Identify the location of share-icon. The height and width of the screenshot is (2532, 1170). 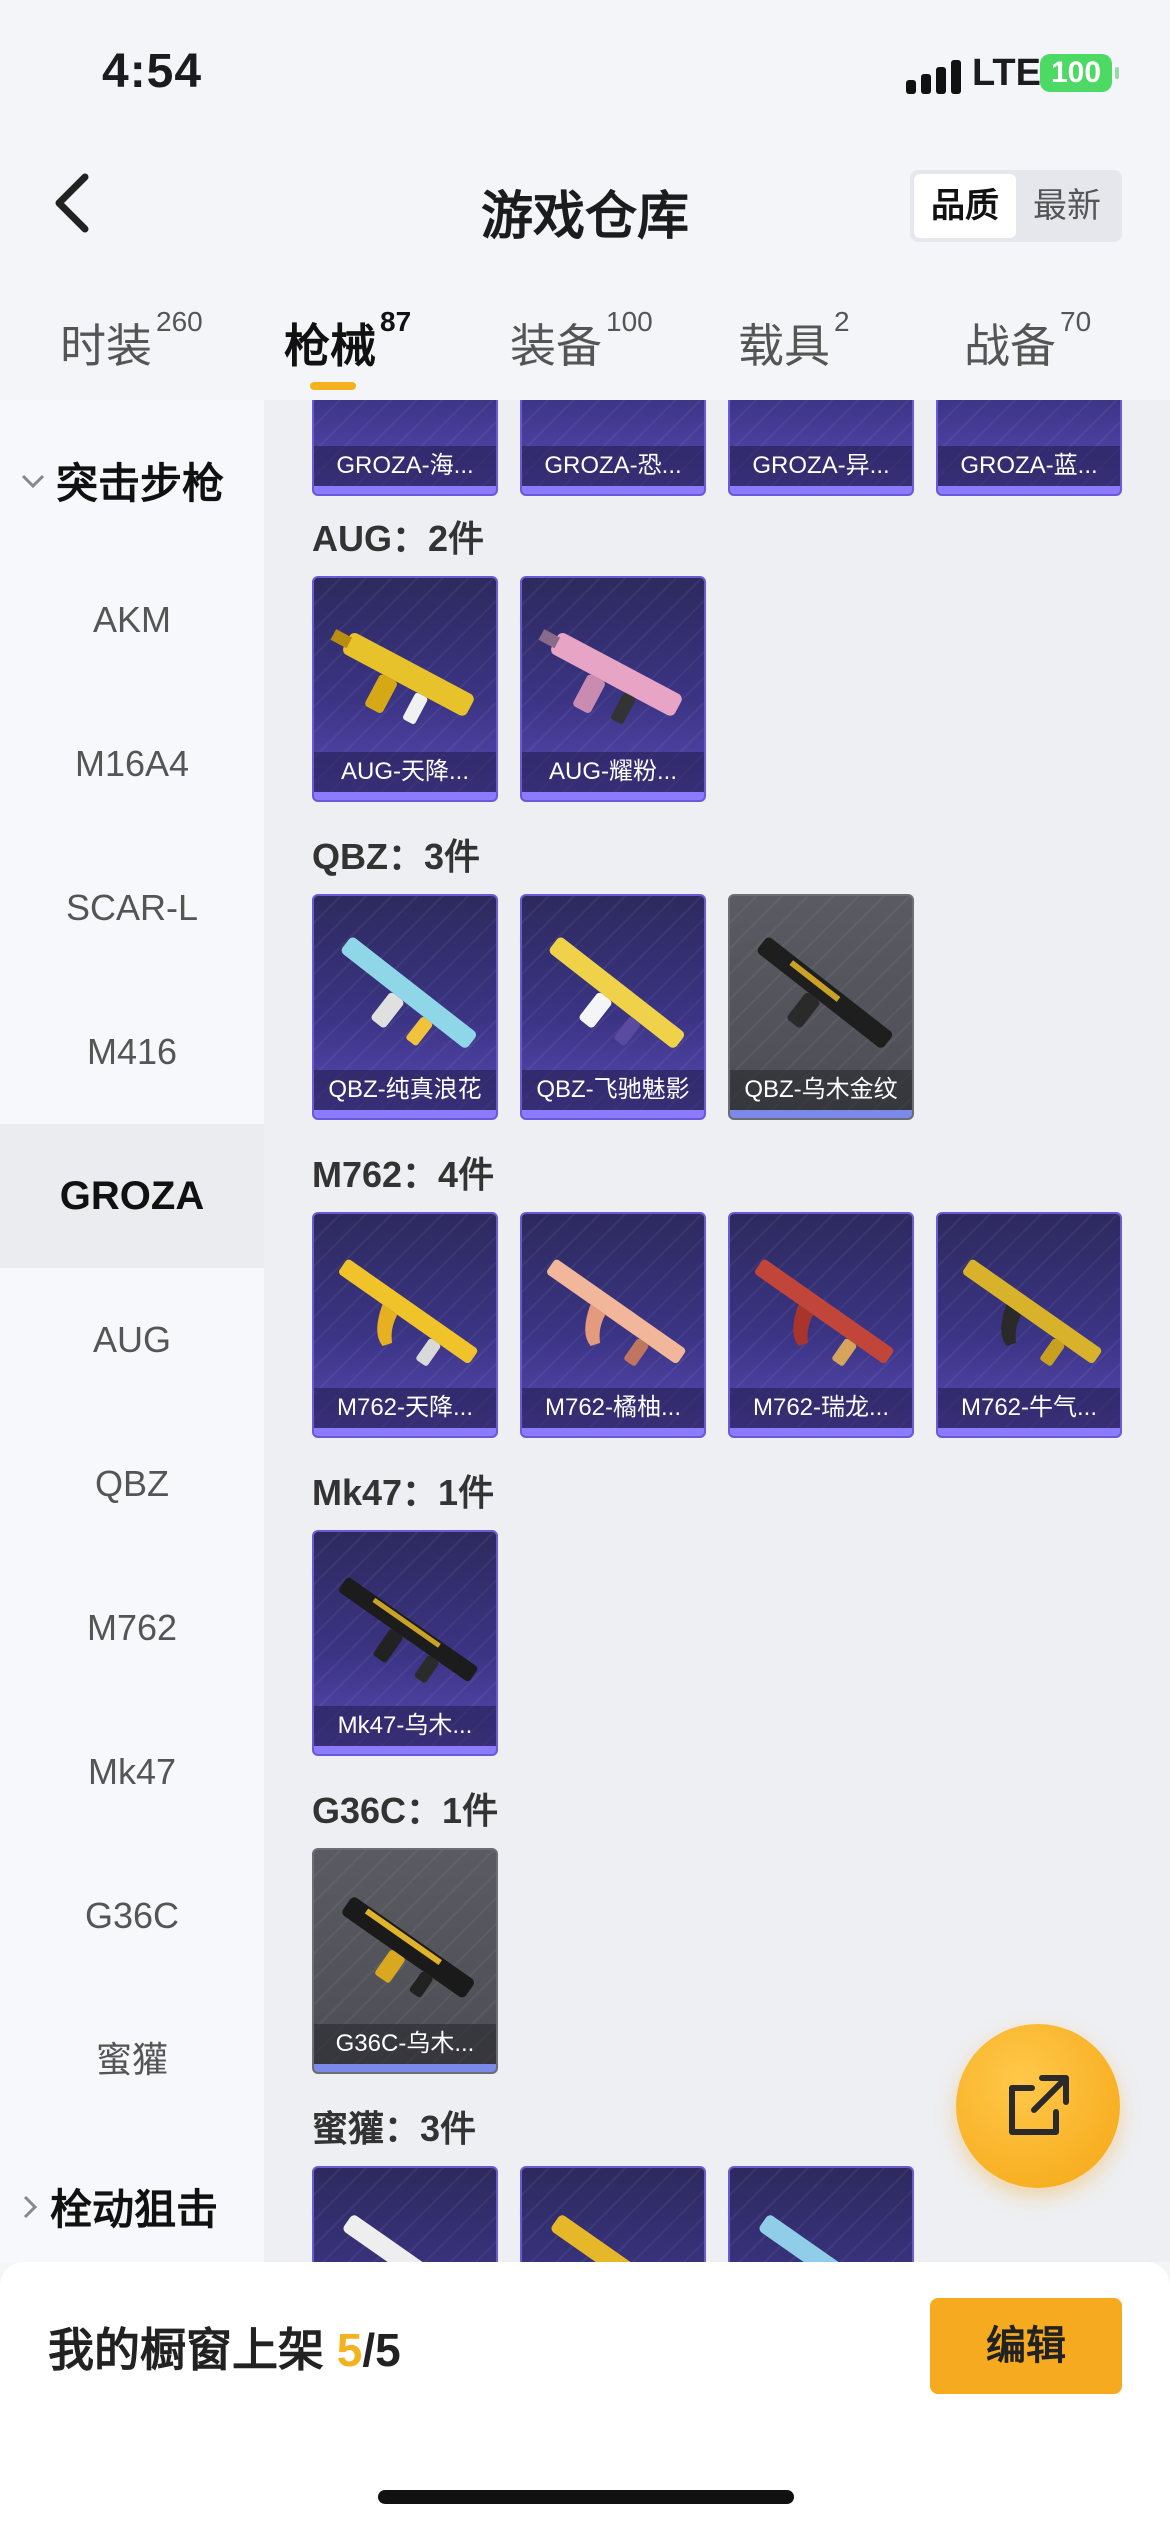
(1039, 2105).